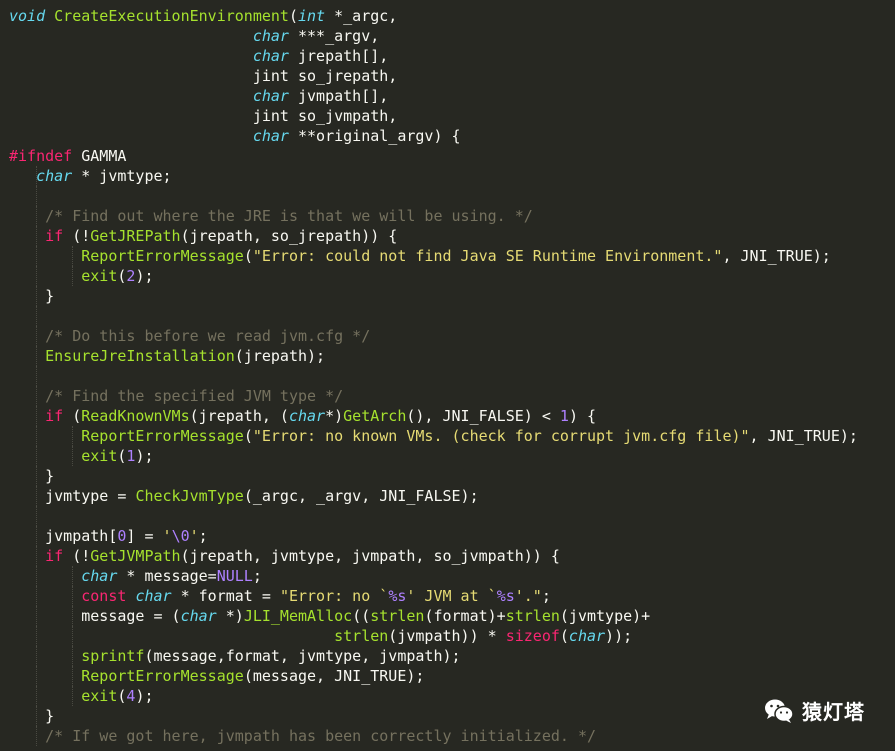 This screenshot has height=751, width=895. I want to click on code-token-number: NULL, so click(234, 576).